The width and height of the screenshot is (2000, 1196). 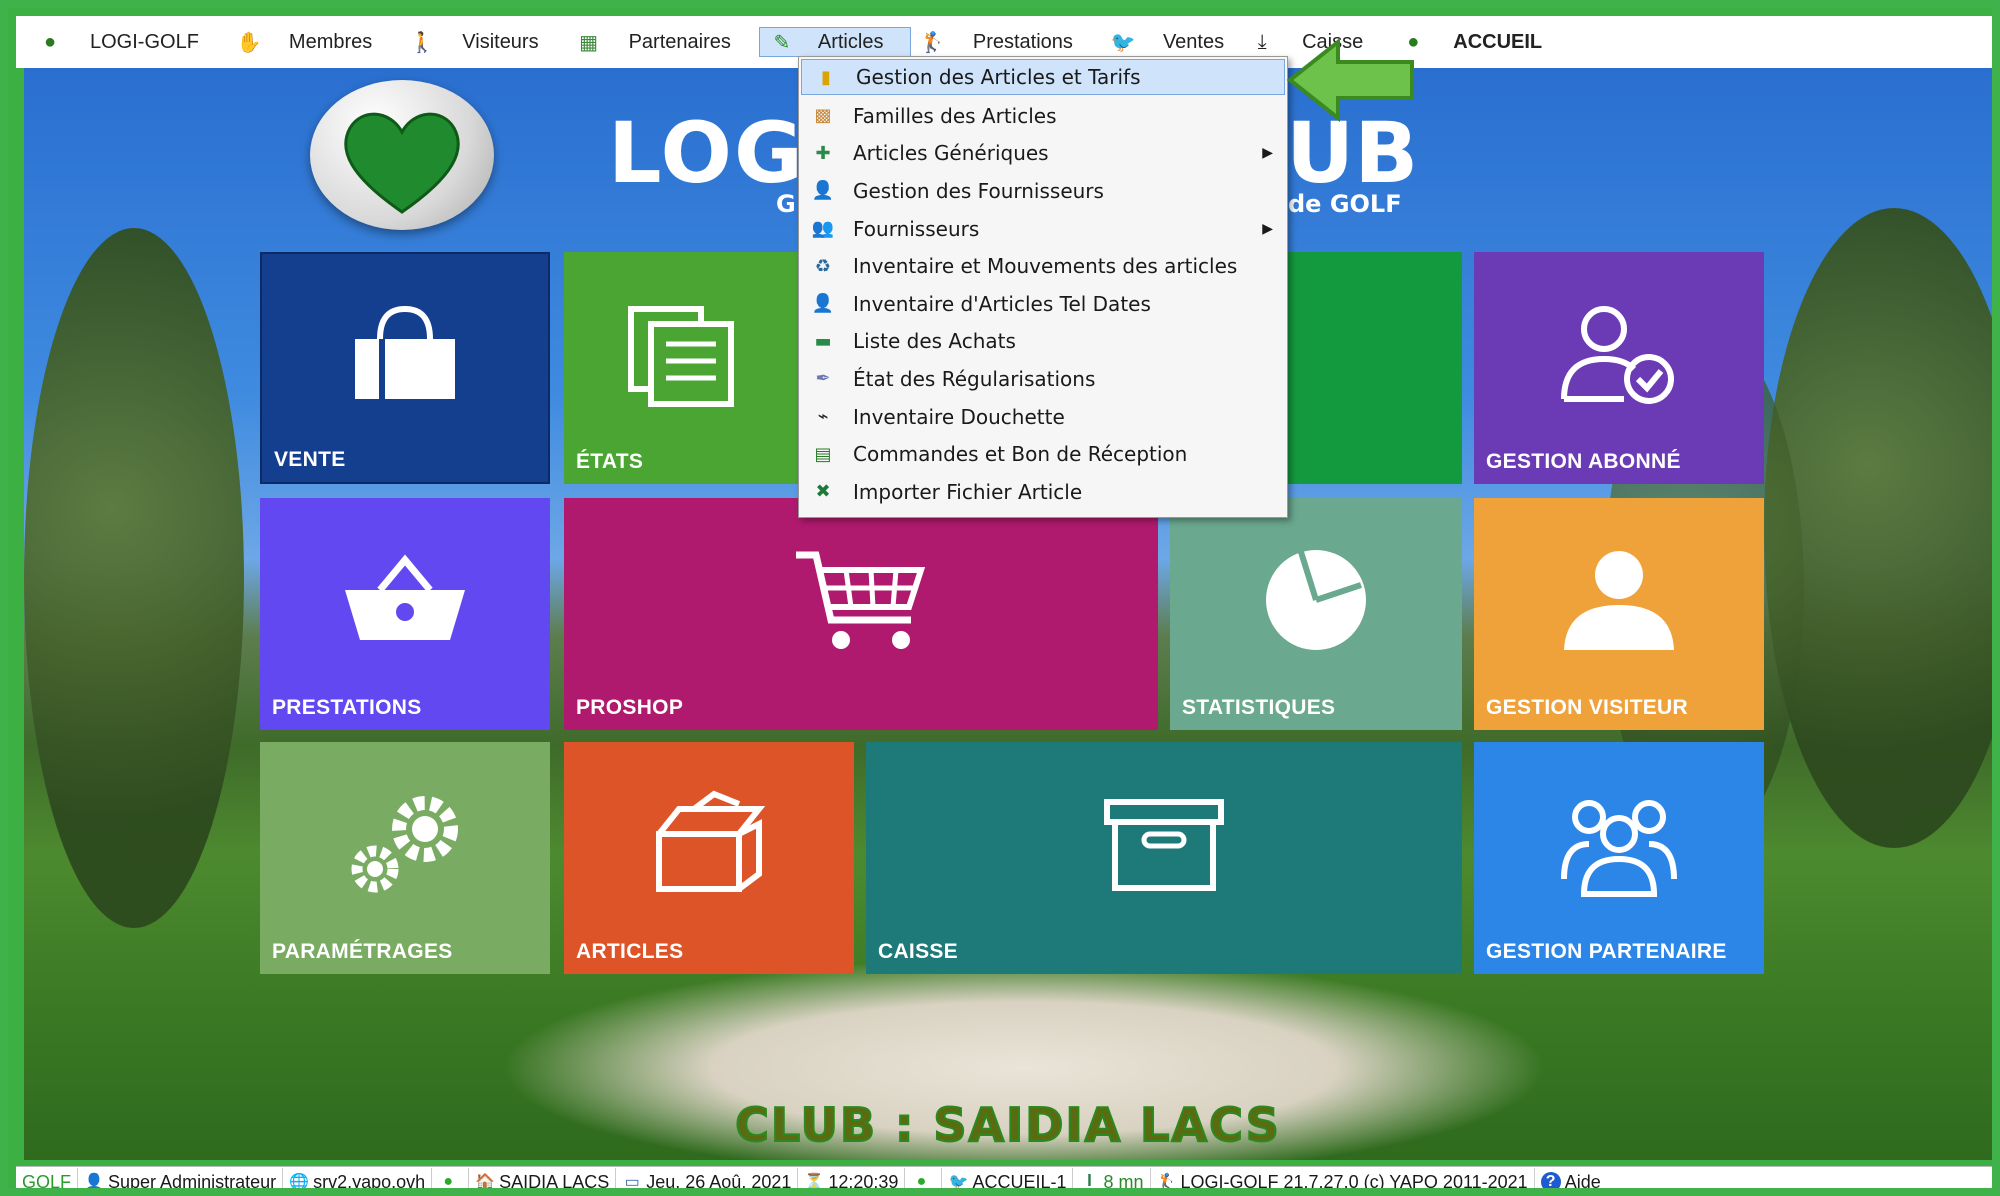 What do you see at coordinates (630, 951) in the screenshot?
I see `tile-articles-label: ARTICLES` at bounding box center [630, 951].